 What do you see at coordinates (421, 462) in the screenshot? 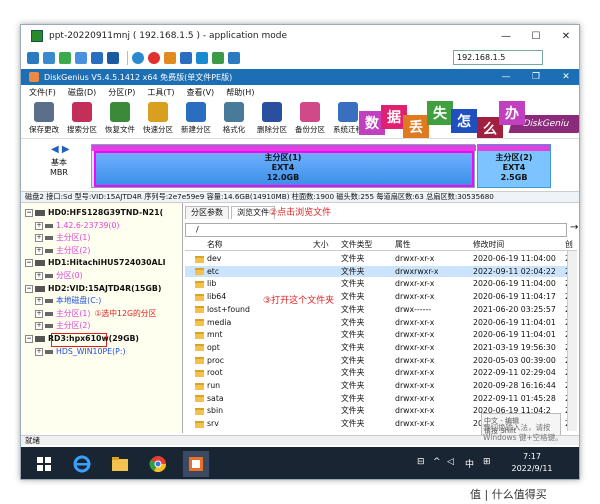
I see `network-tray-icon: ⊟` at bounding box center [421, 462].